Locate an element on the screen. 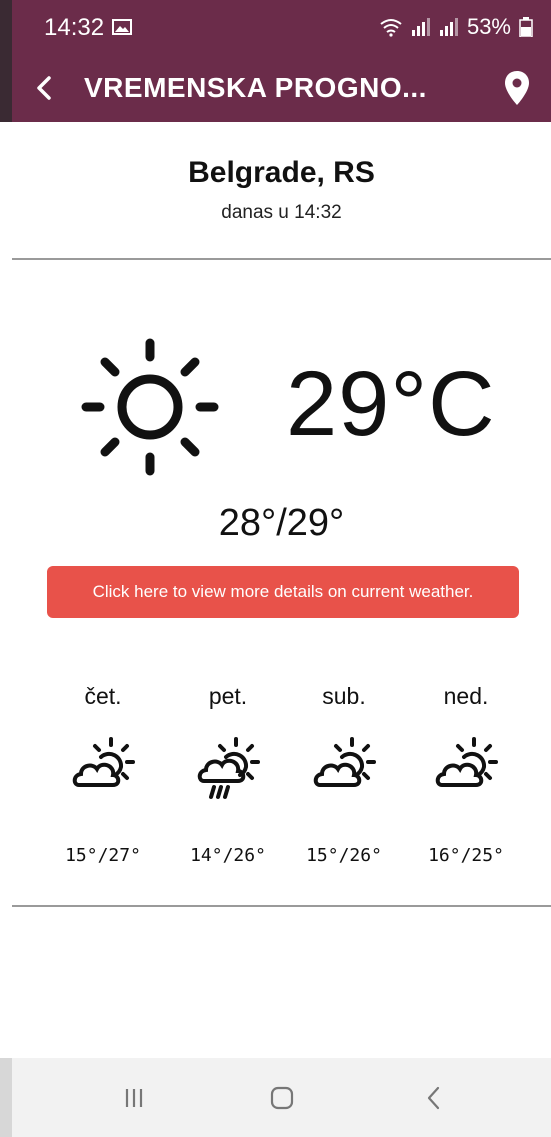 This screenshot has width=551, height=1137. screen-edge-bottom is located at coordinates (6, 1097).